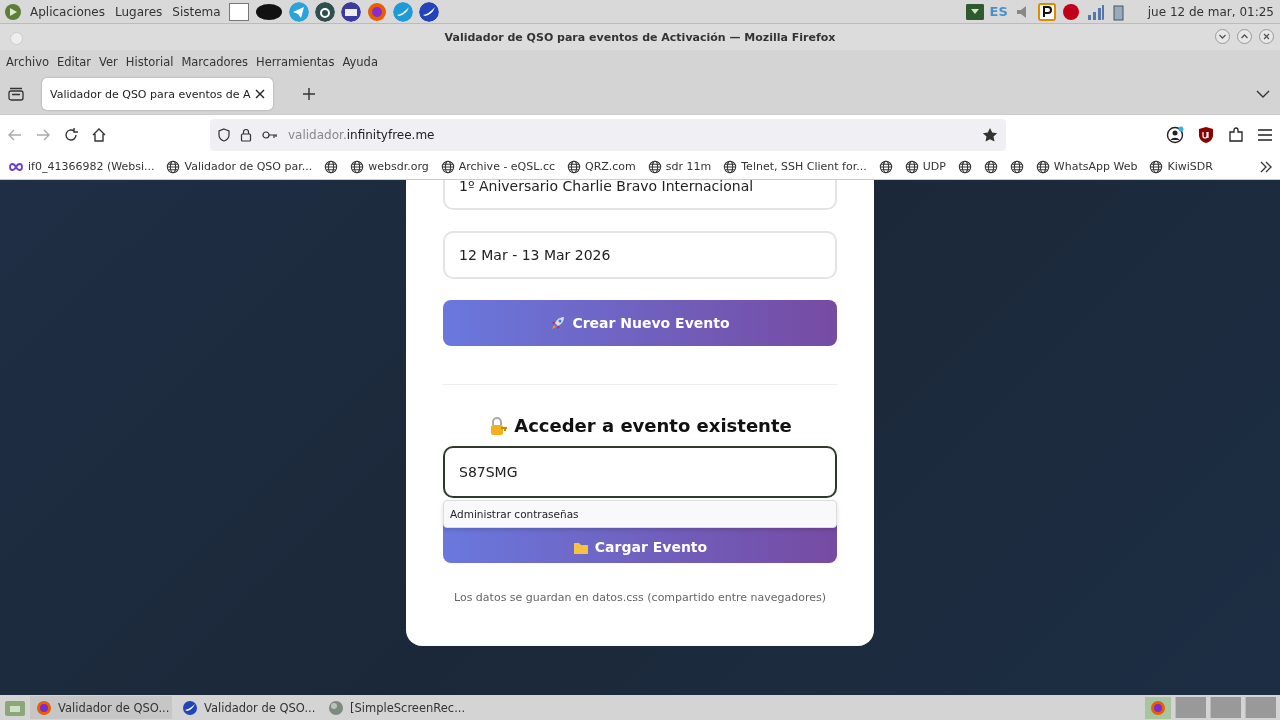  I want to click on bookmark-item: WhatsApp Web, so click(1086, 166).